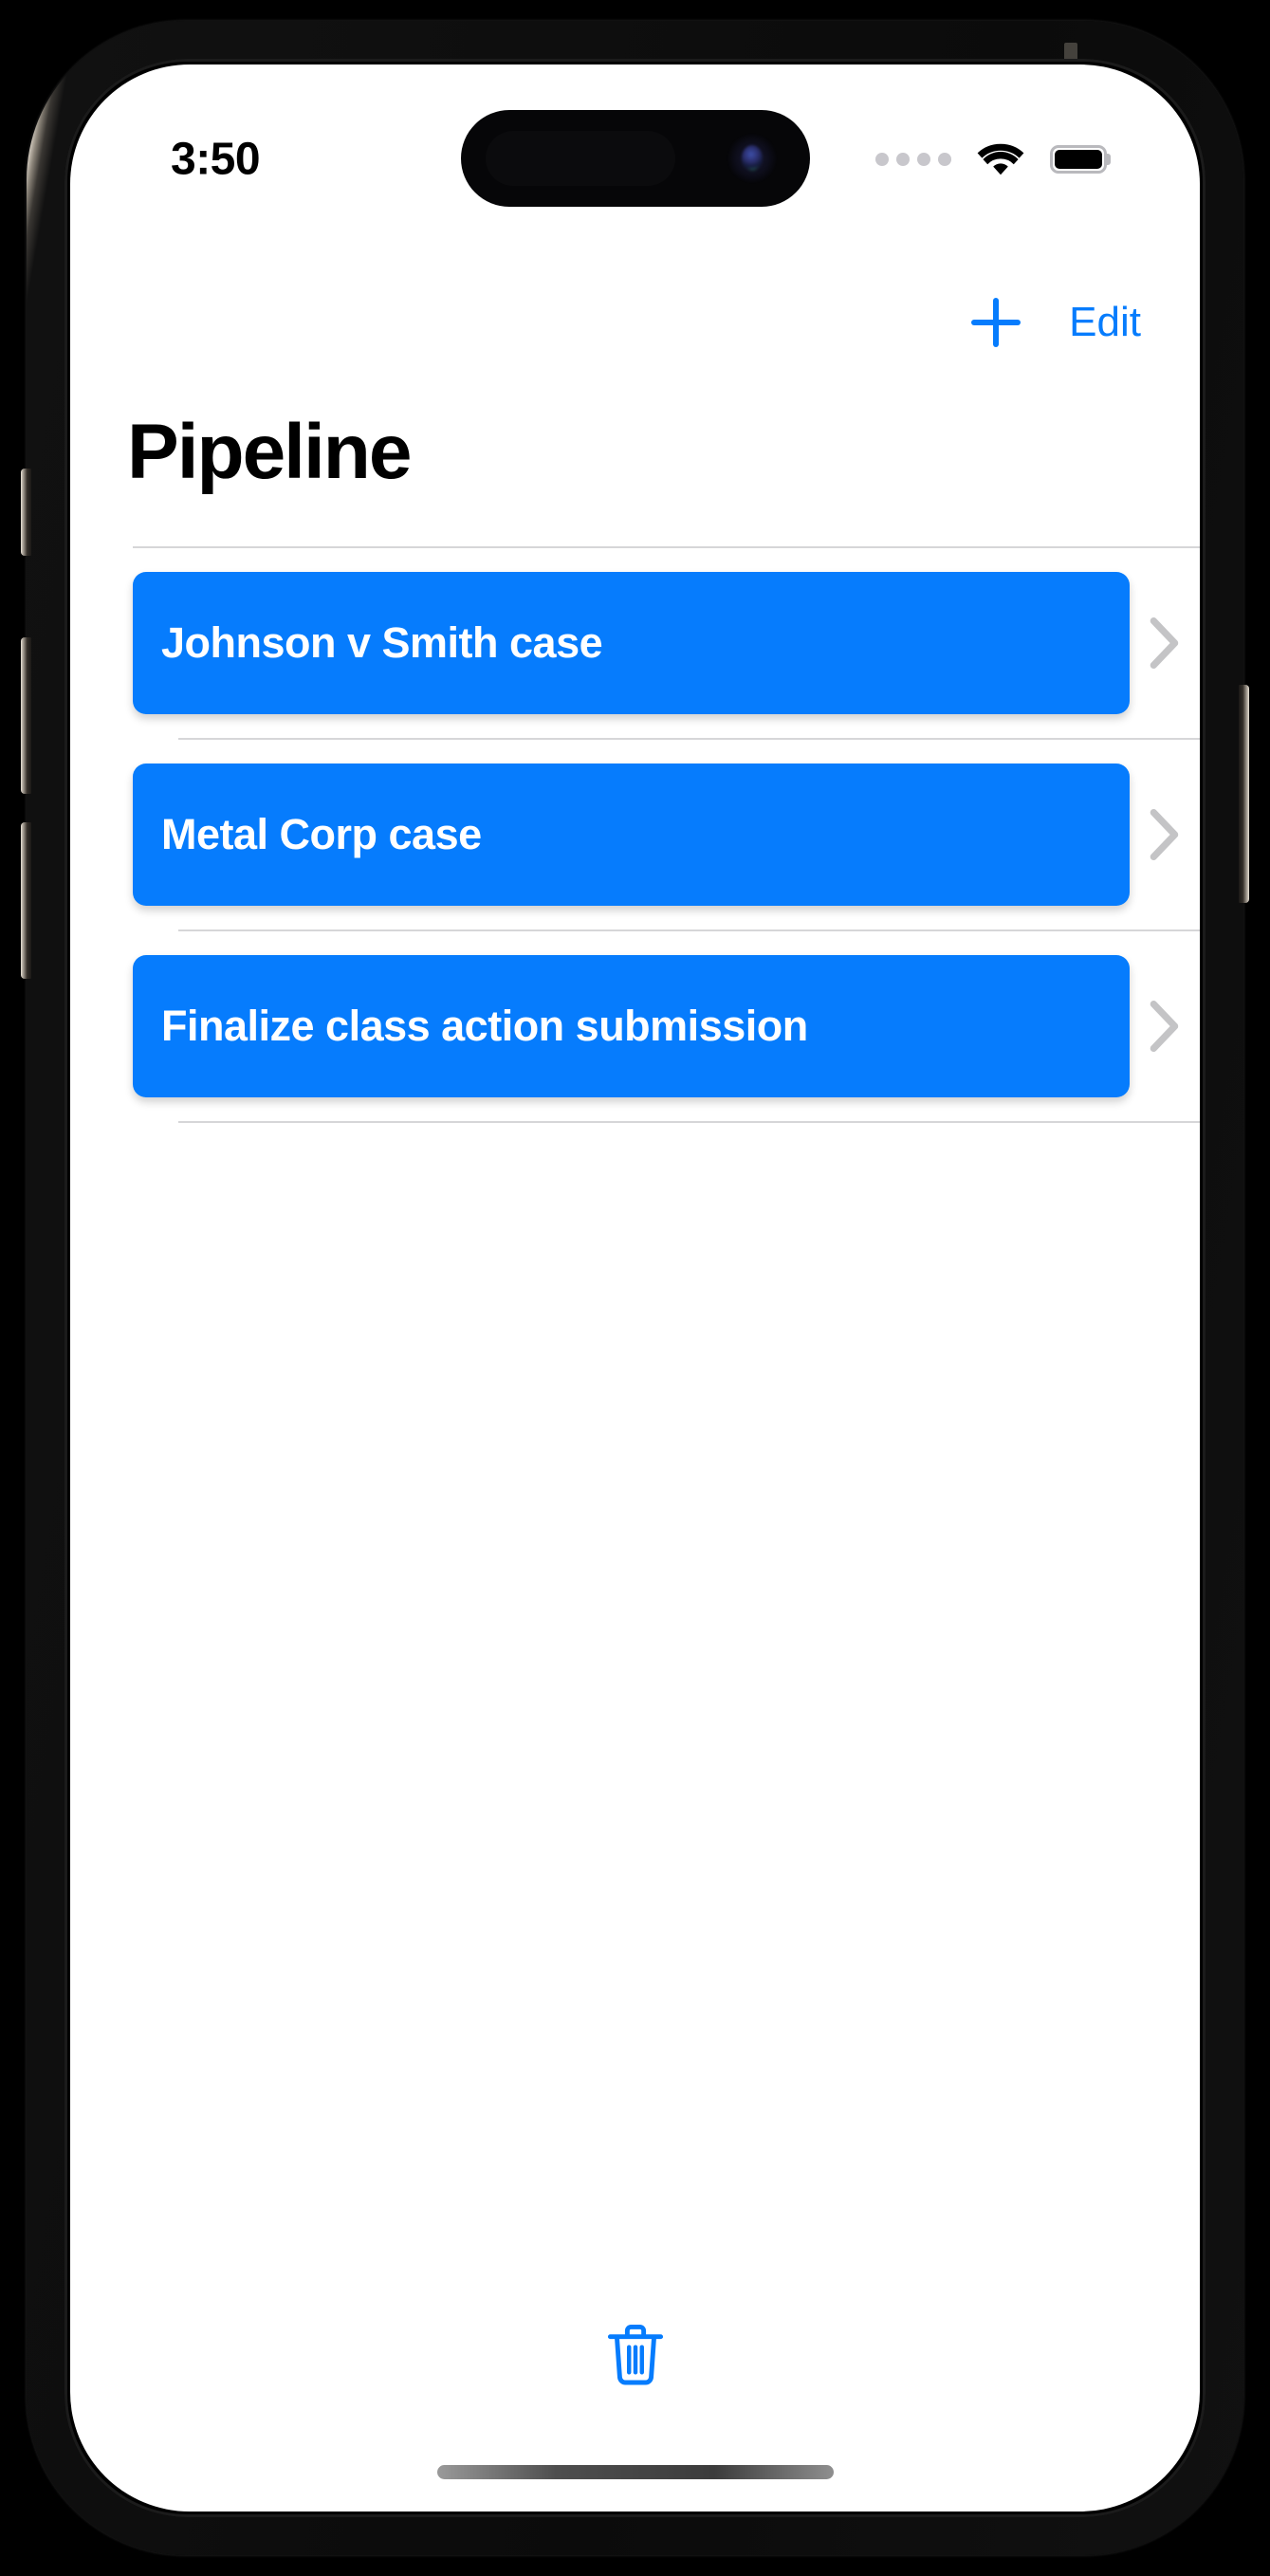 This screenshot has width=1270, height=2576. Describe the element at coordinates (1108, 159) in the screenshot. I see `battery-cap` at that location.